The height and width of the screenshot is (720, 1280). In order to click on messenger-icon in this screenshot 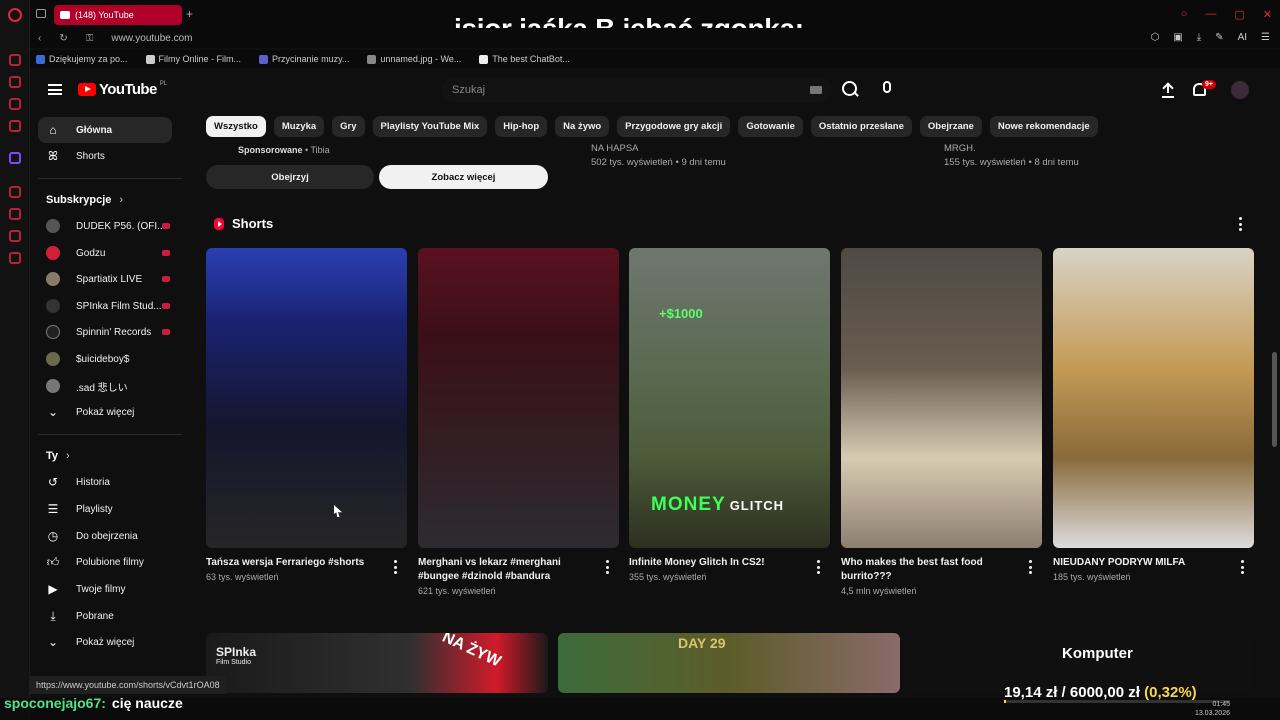, I will do `click(15, 60)`.